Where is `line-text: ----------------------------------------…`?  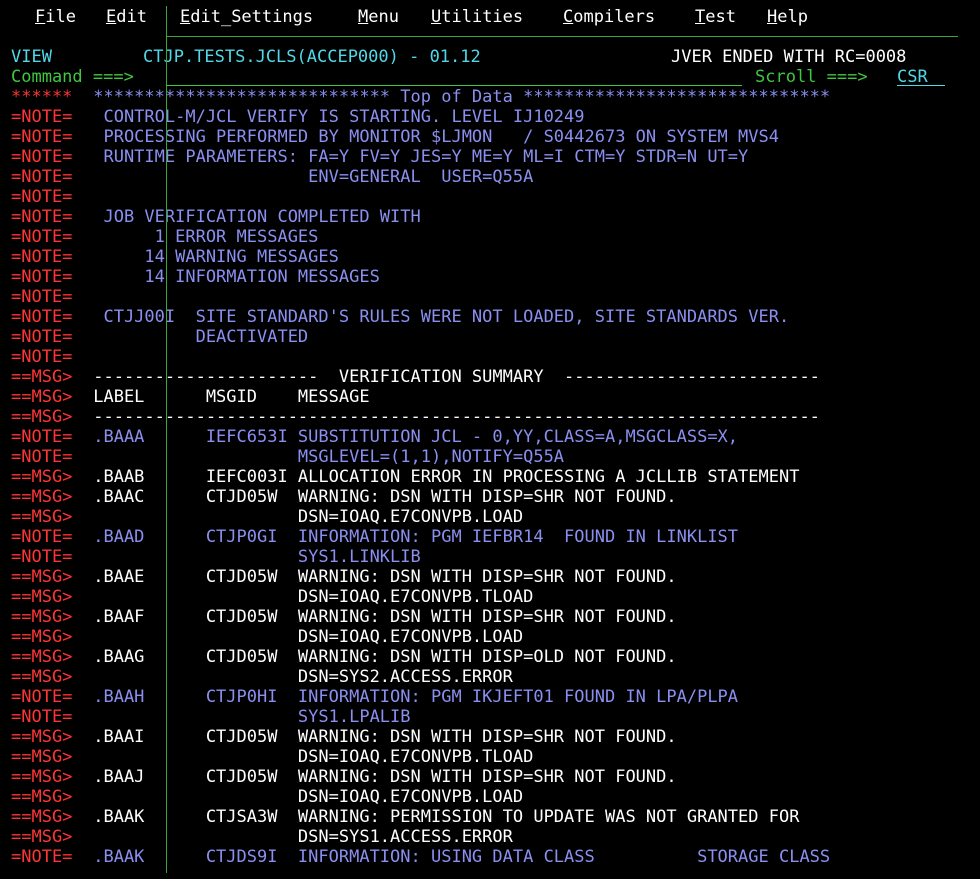 line-text: ----------------------------------------… is located at coordinates (451, 417).